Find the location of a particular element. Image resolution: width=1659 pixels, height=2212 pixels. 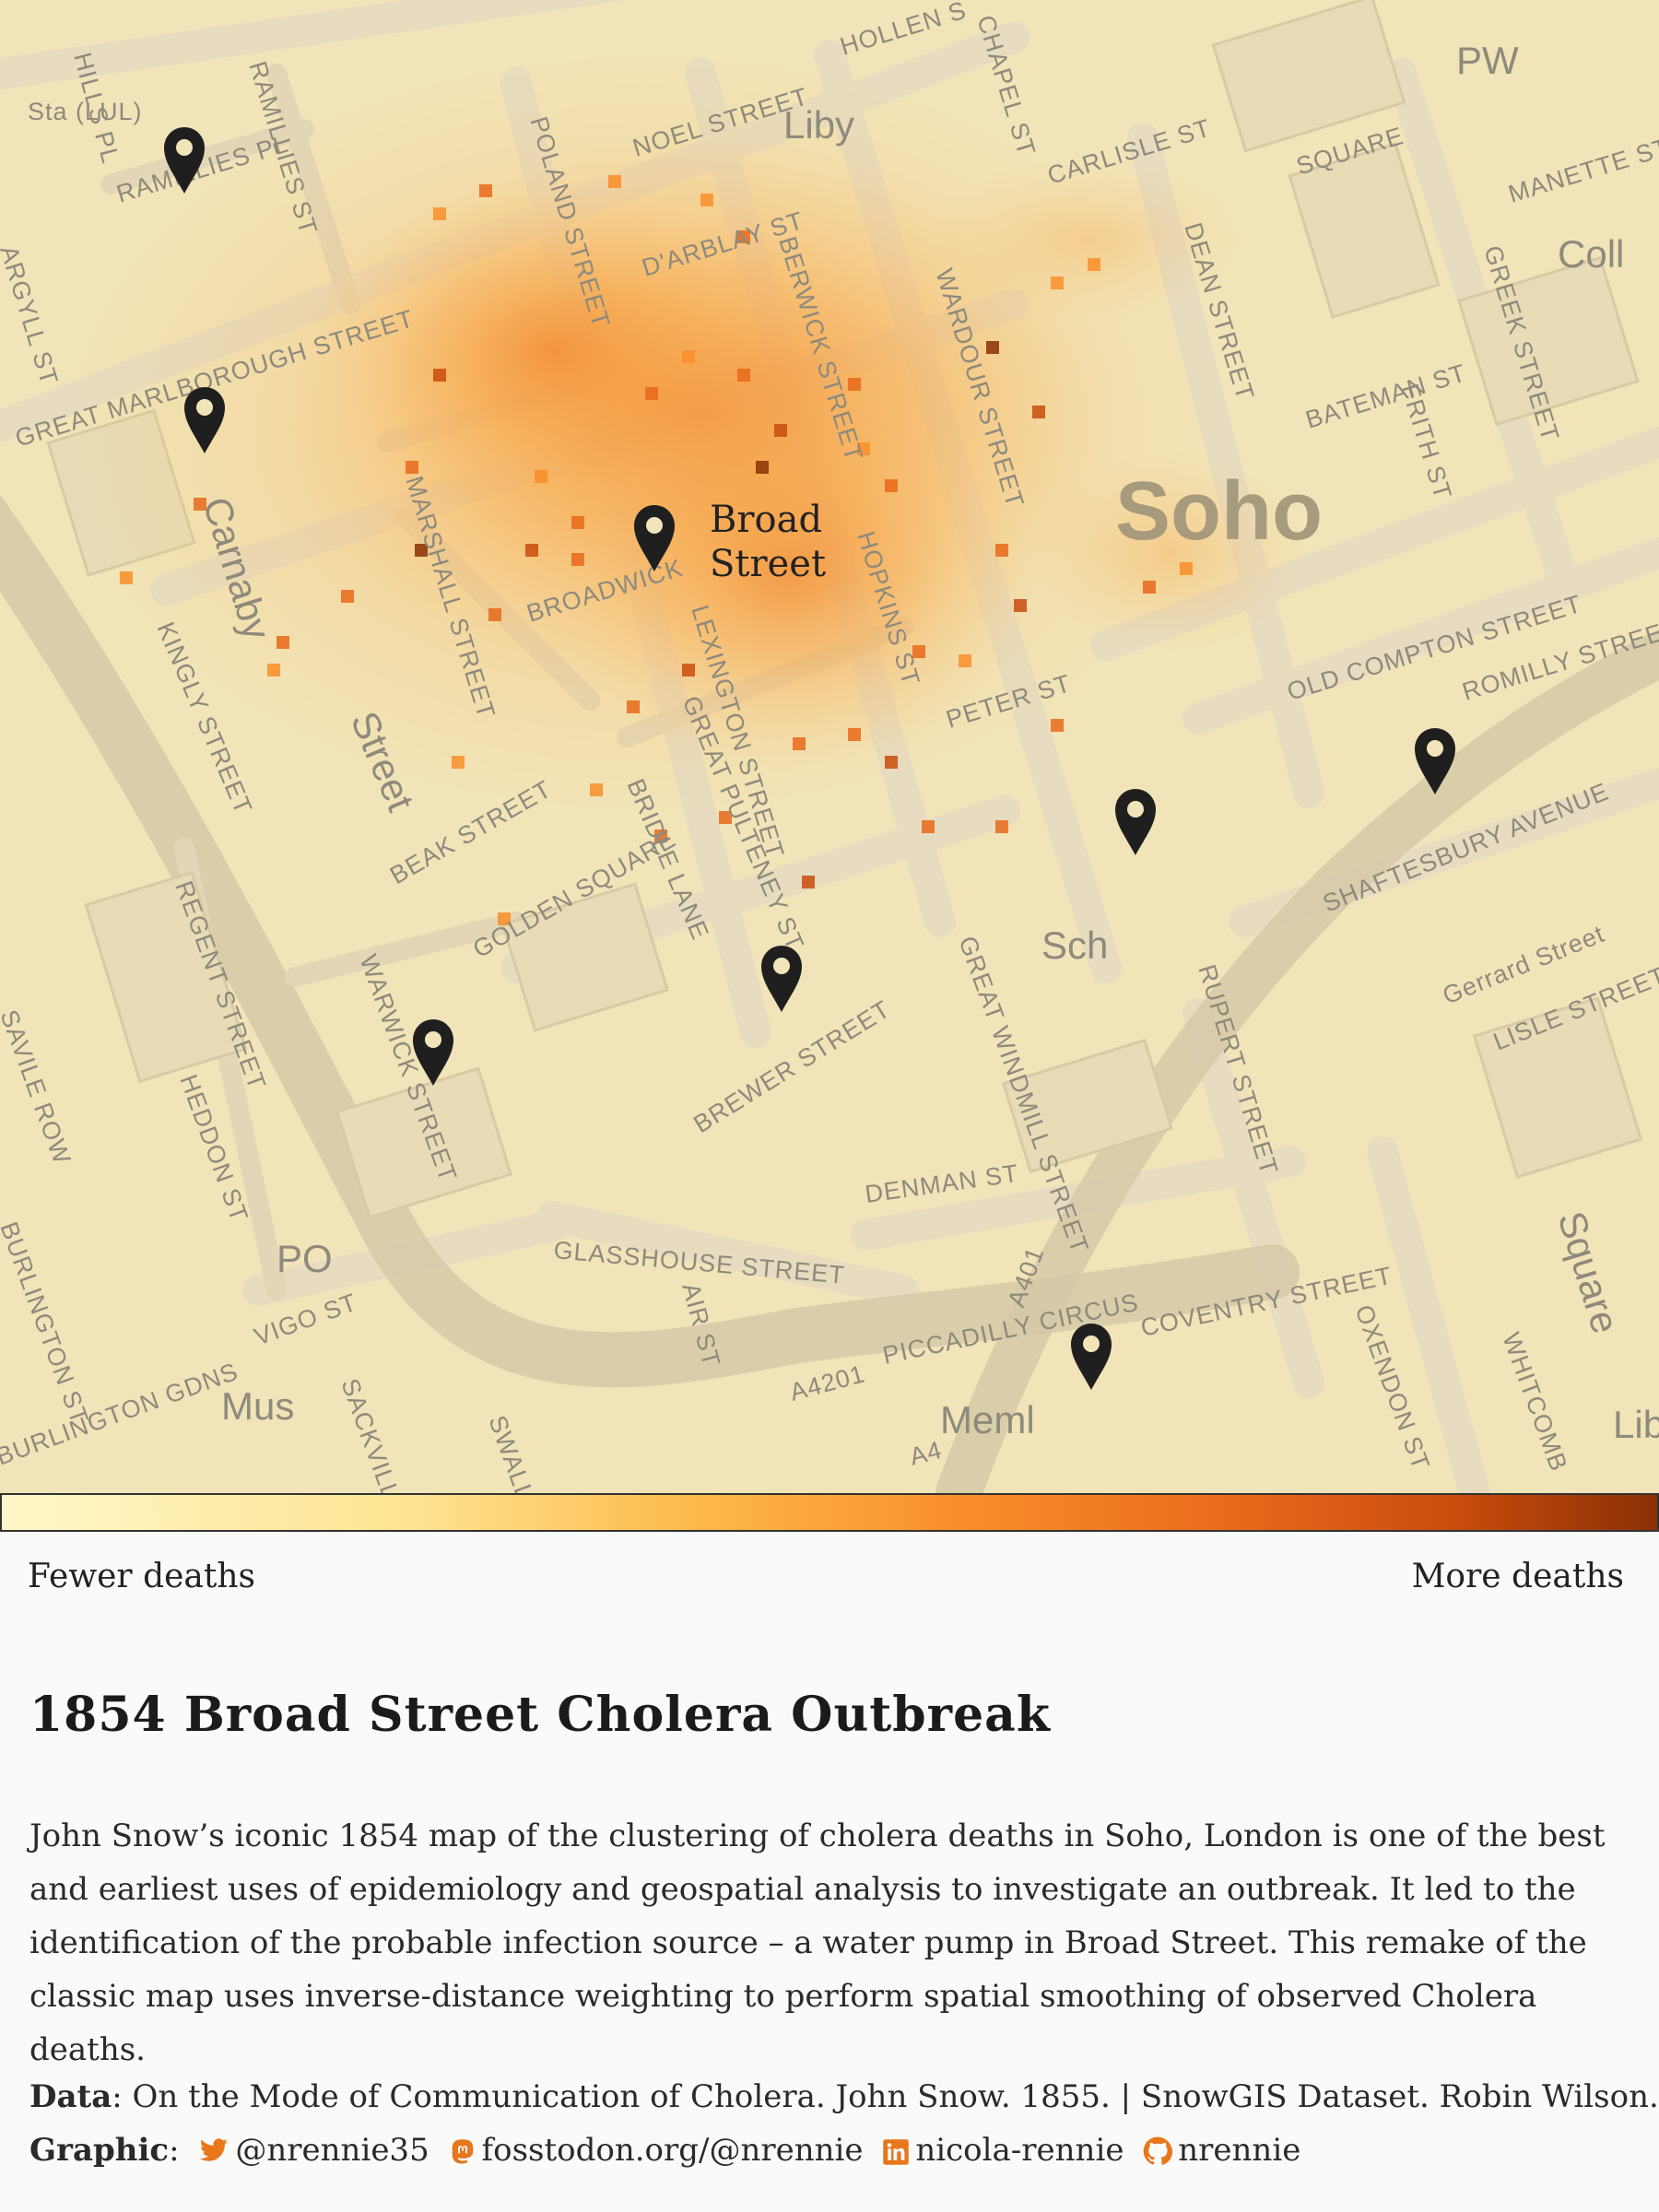

graphic-credit-label: Graphic is located at coordinates (99, 2150).